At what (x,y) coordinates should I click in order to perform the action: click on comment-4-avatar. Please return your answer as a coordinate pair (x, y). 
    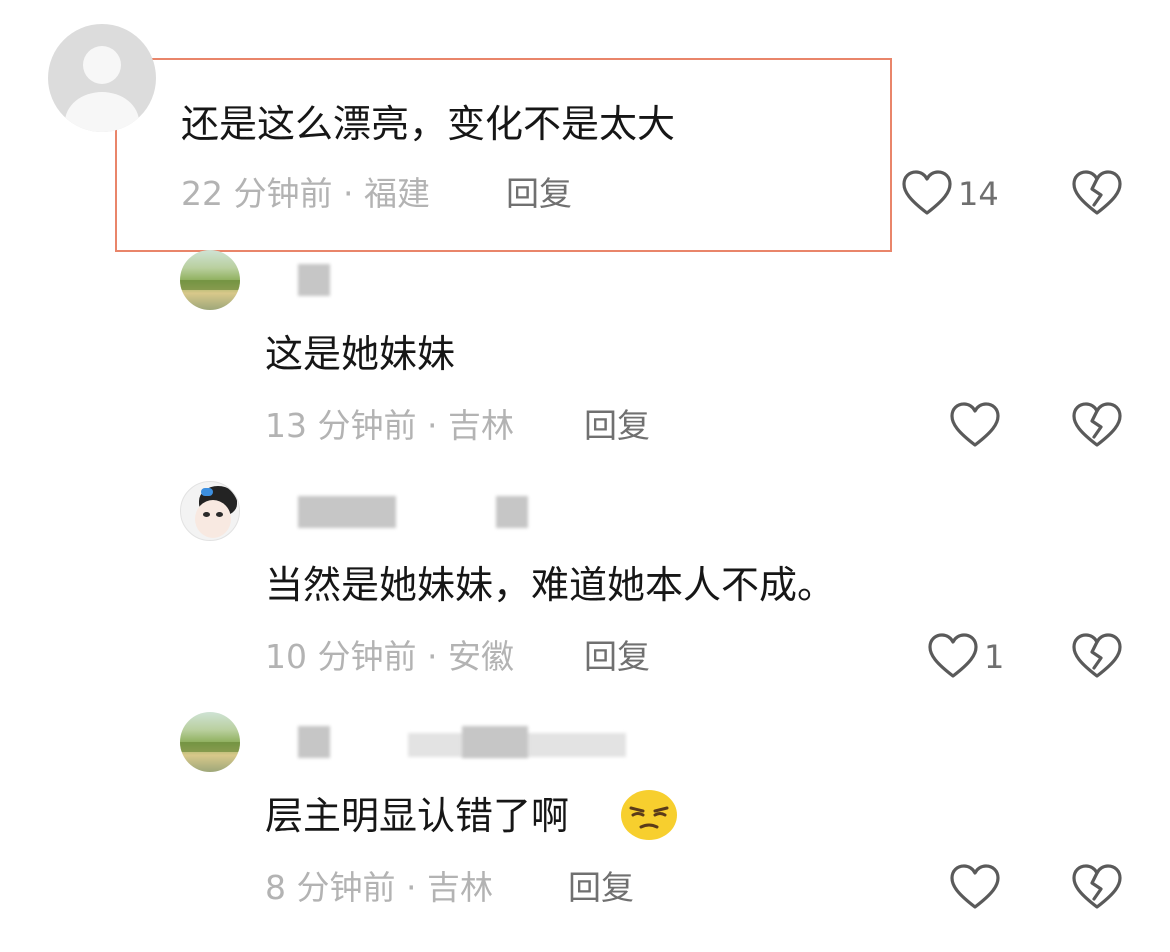
    Looking at the image, I should click on (210, 742).